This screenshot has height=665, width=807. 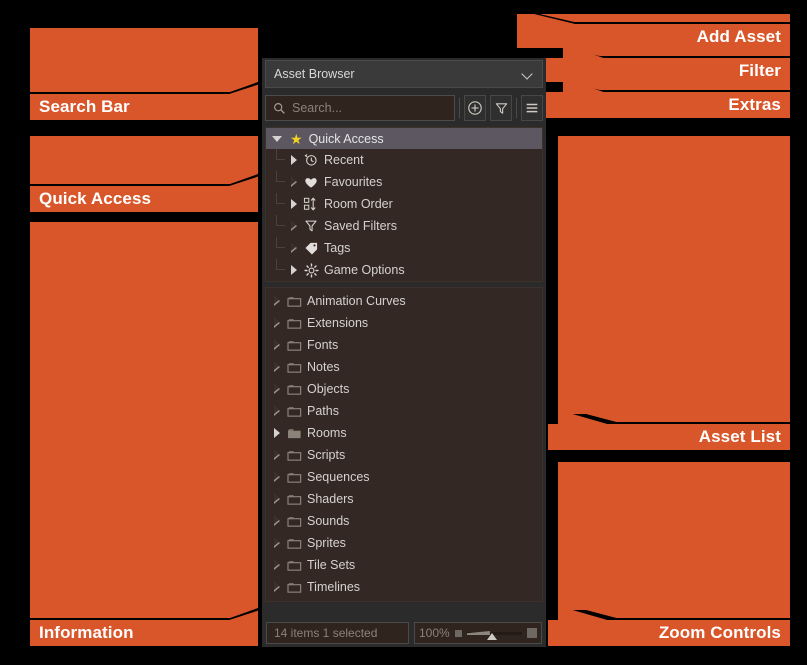 I want to click on tree-item-sprites: Sprites, so click(x=404, y=543).